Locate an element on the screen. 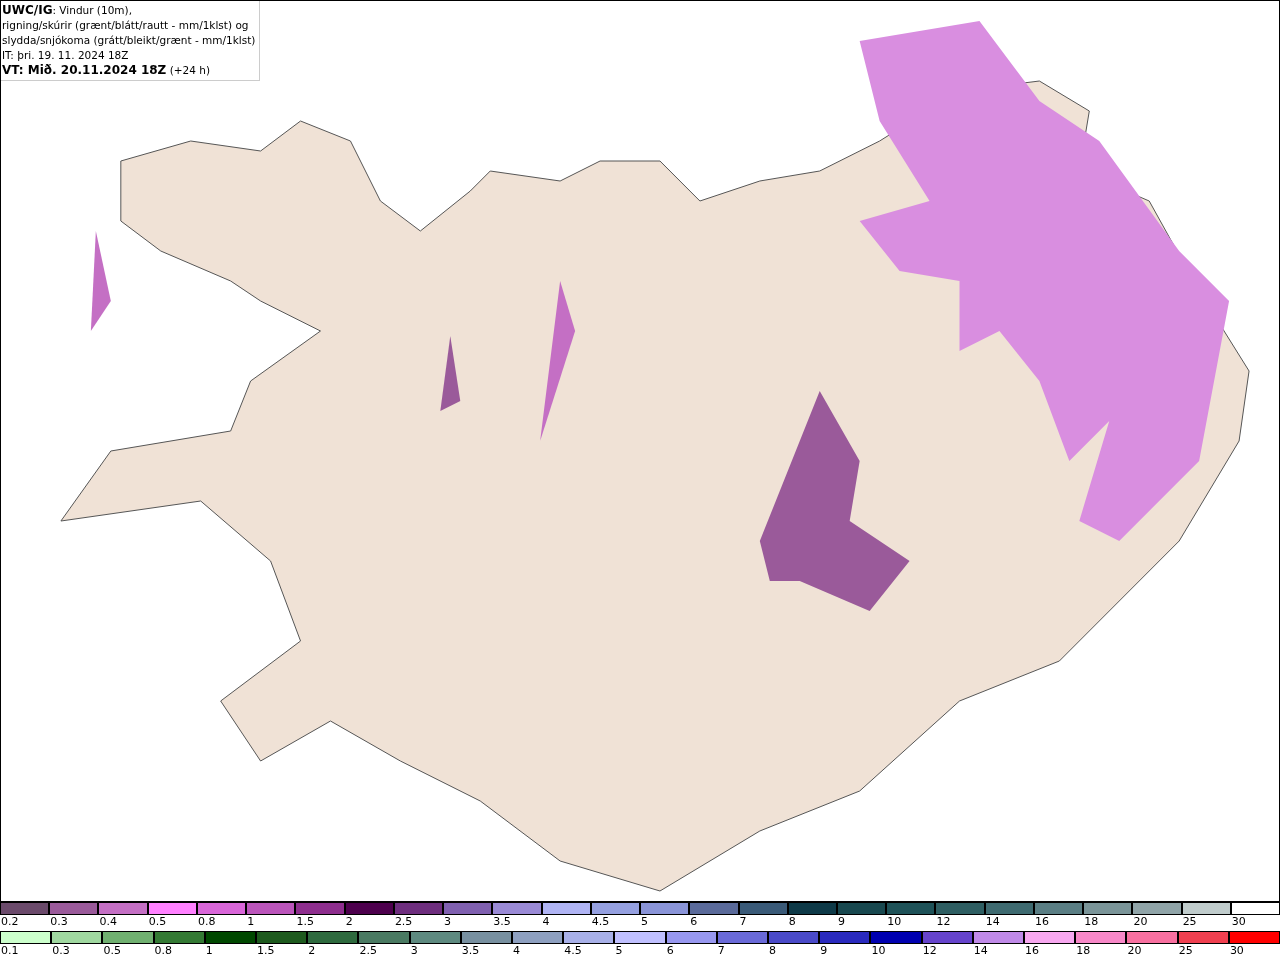 This screenshot has width=1280, height=960. legend-label: 0.1 is located at coordinates (9, 951).